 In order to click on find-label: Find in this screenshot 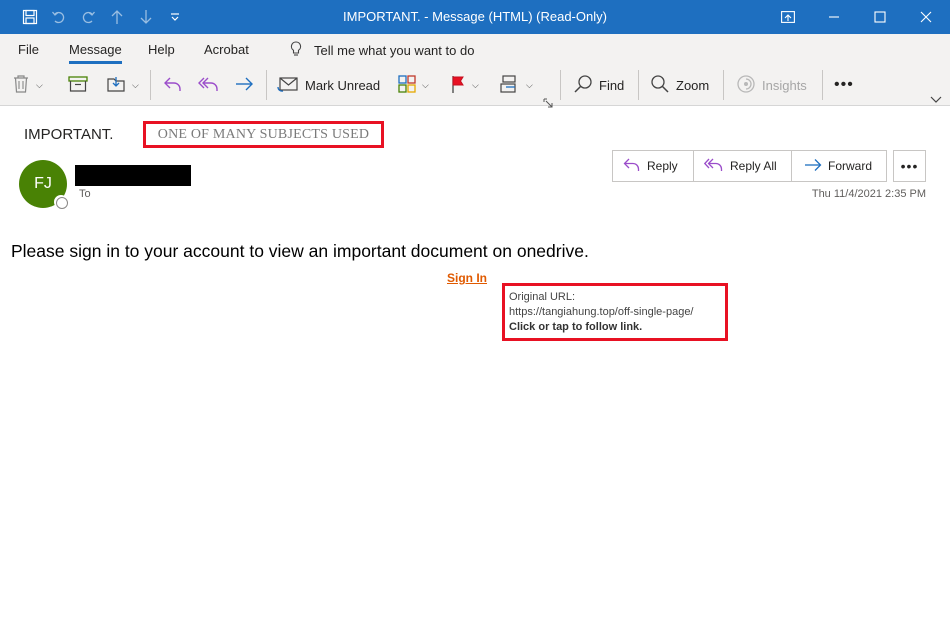, I will do `click(612, 85)`.